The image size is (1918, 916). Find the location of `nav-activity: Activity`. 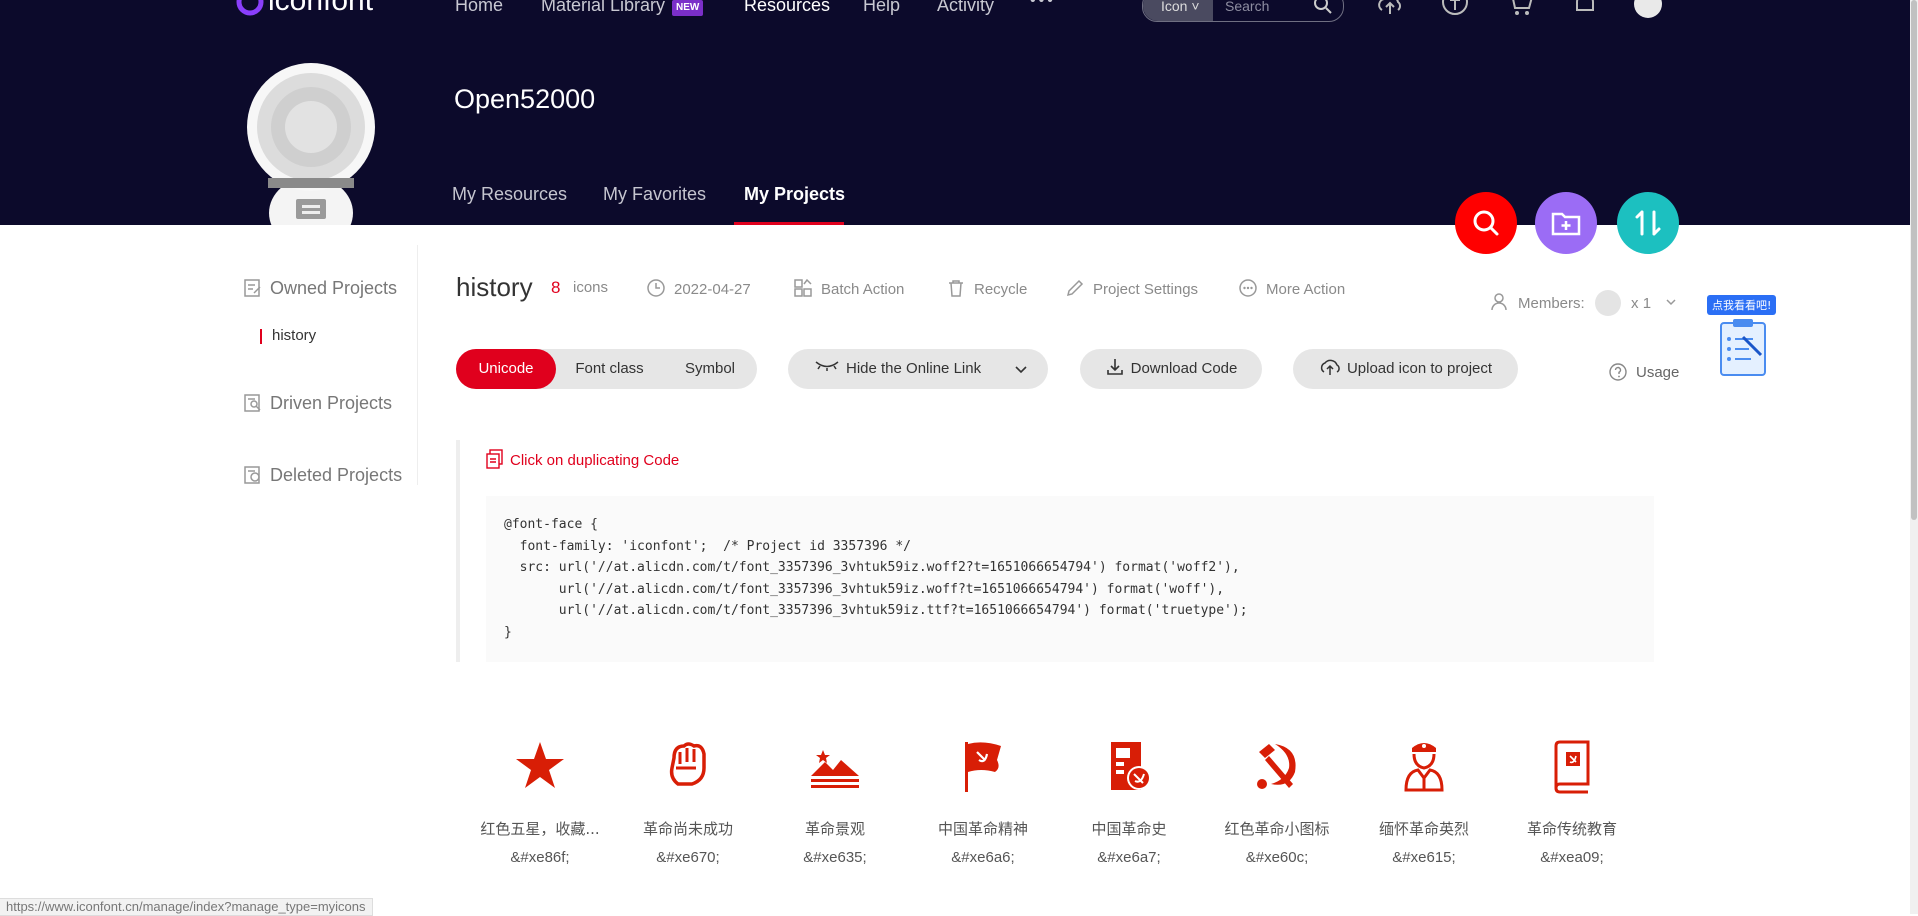

nav-activity: Activity is located at coordinates (965, 8).